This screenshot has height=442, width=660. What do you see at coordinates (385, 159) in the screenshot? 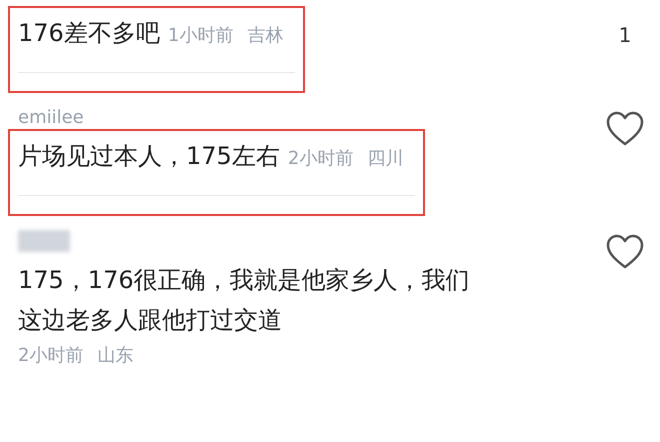
I see `location: 四川` at bounding box center [385, 159].